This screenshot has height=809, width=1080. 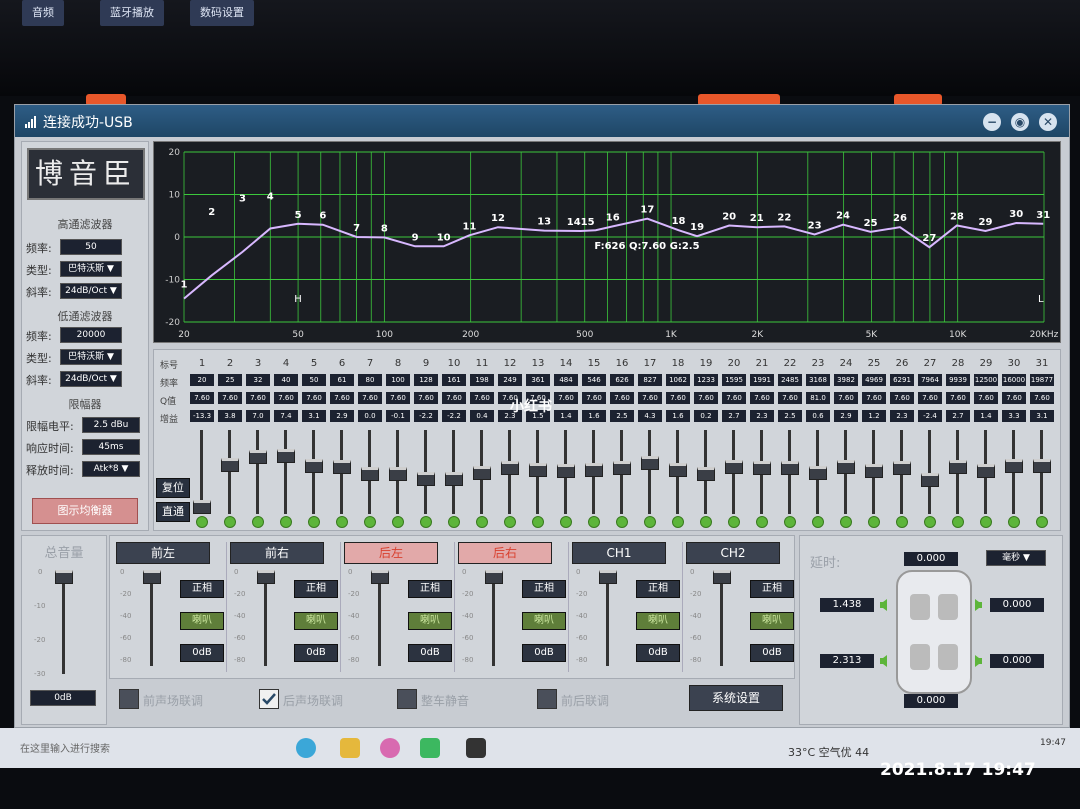 What do you see at coordinates (547, 699) in the screenshot?
I see `front-rear-link-checkbox` at bounding box center [547, 699].